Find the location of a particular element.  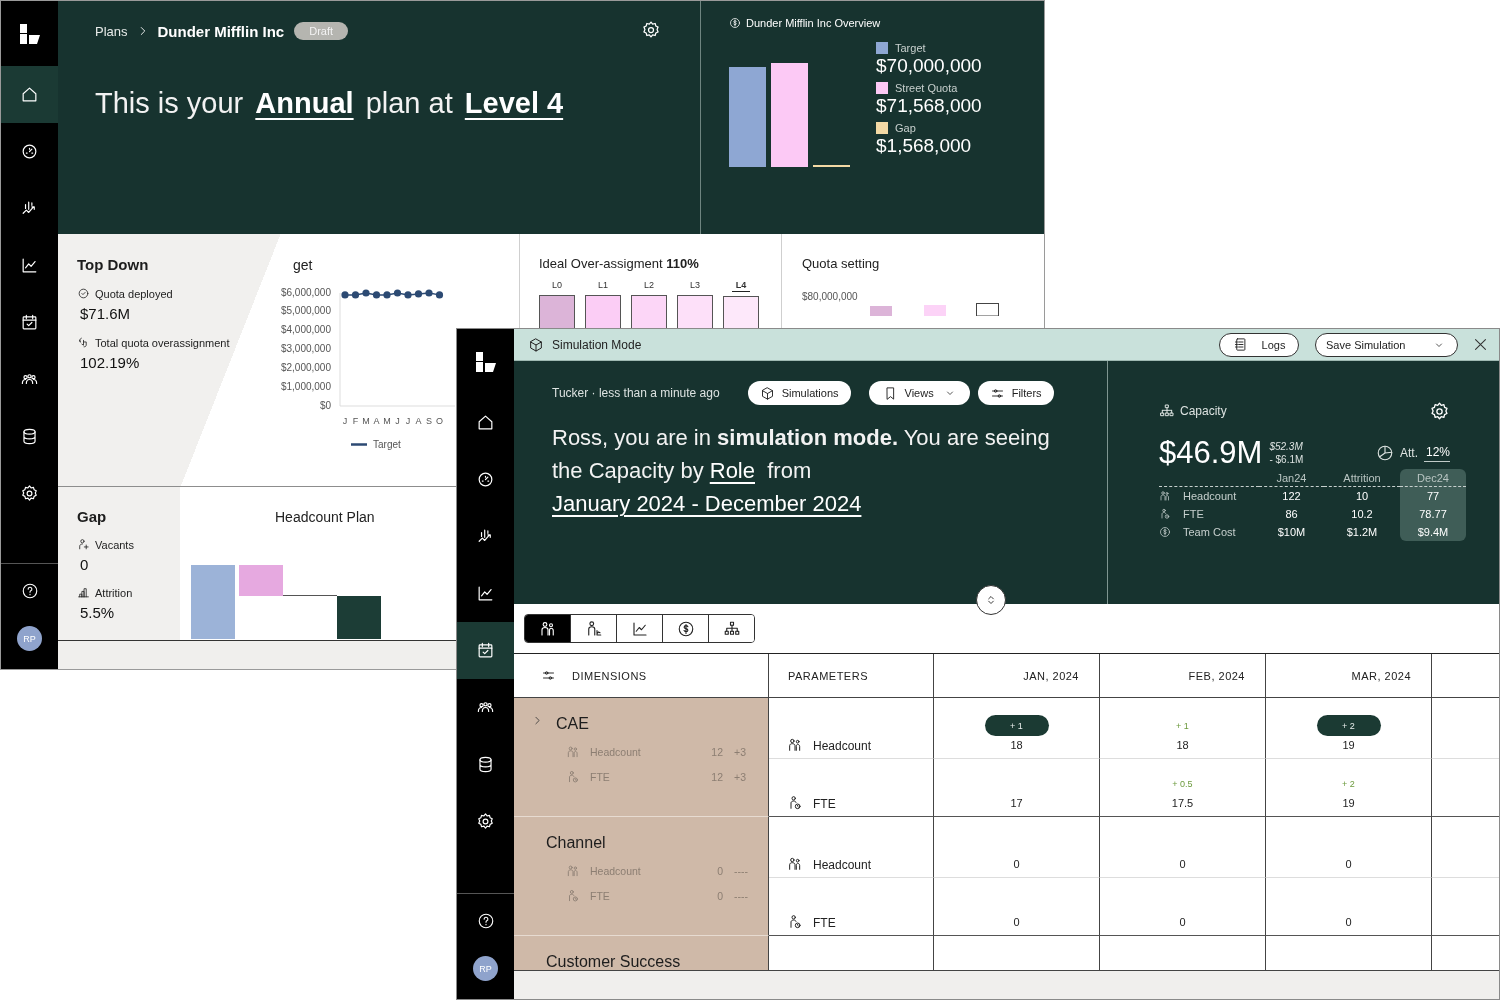

breadcrumb-current: Dunder Mifflin Inc is located at coordinates (221, 31).